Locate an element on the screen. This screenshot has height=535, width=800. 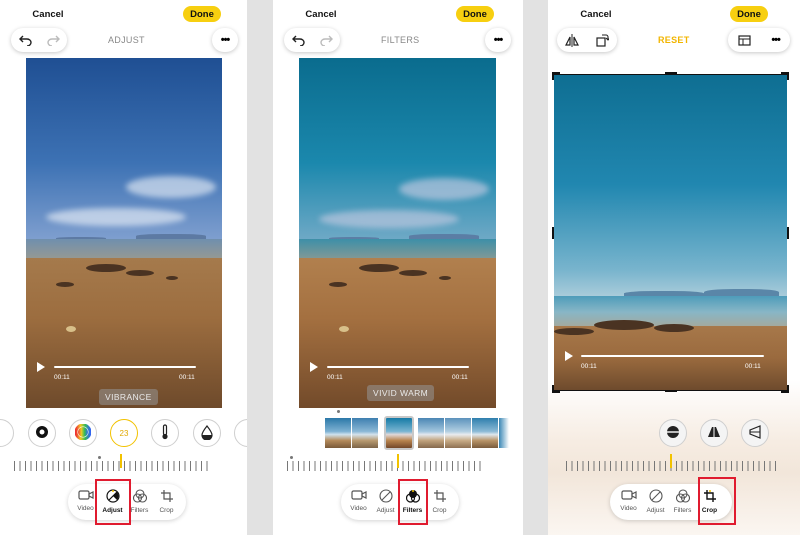
adjustment-name-label: VIBRANCE is located at coordinates (128, 397).